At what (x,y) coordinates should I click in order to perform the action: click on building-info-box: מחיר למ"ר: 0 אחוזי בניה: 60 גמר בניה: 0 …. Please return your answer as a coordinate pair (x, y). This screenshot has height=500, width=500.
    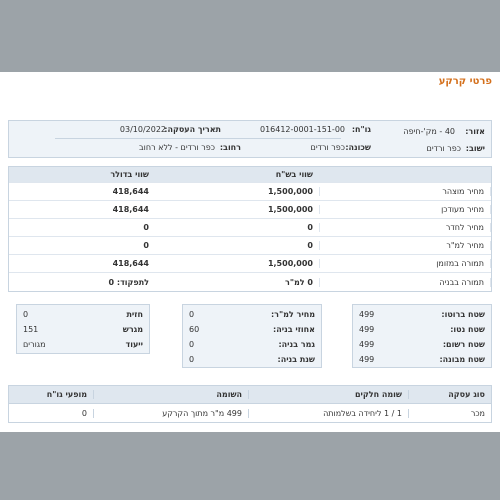
    Looking at the image, I should click on (252, 336).